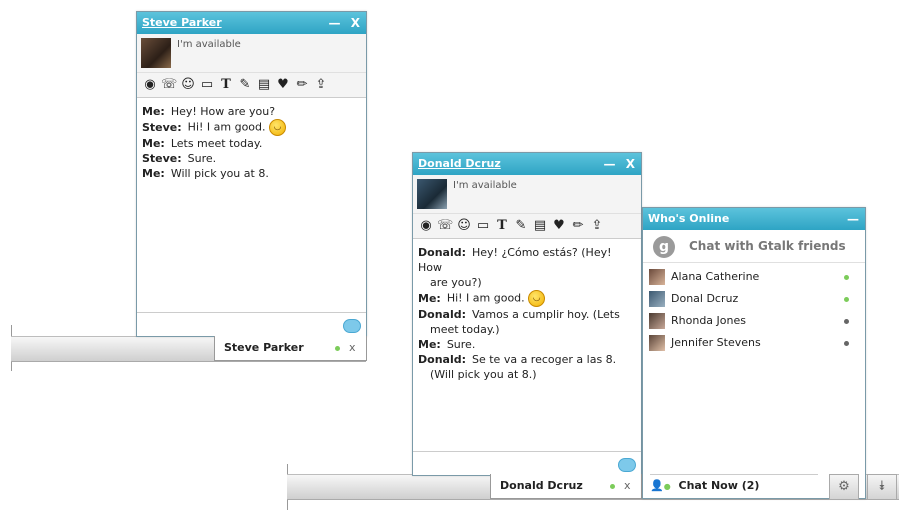 This screenshot has height=510, width=899. I want to click on friend-item: Alana Catherine, so click(754, 277).